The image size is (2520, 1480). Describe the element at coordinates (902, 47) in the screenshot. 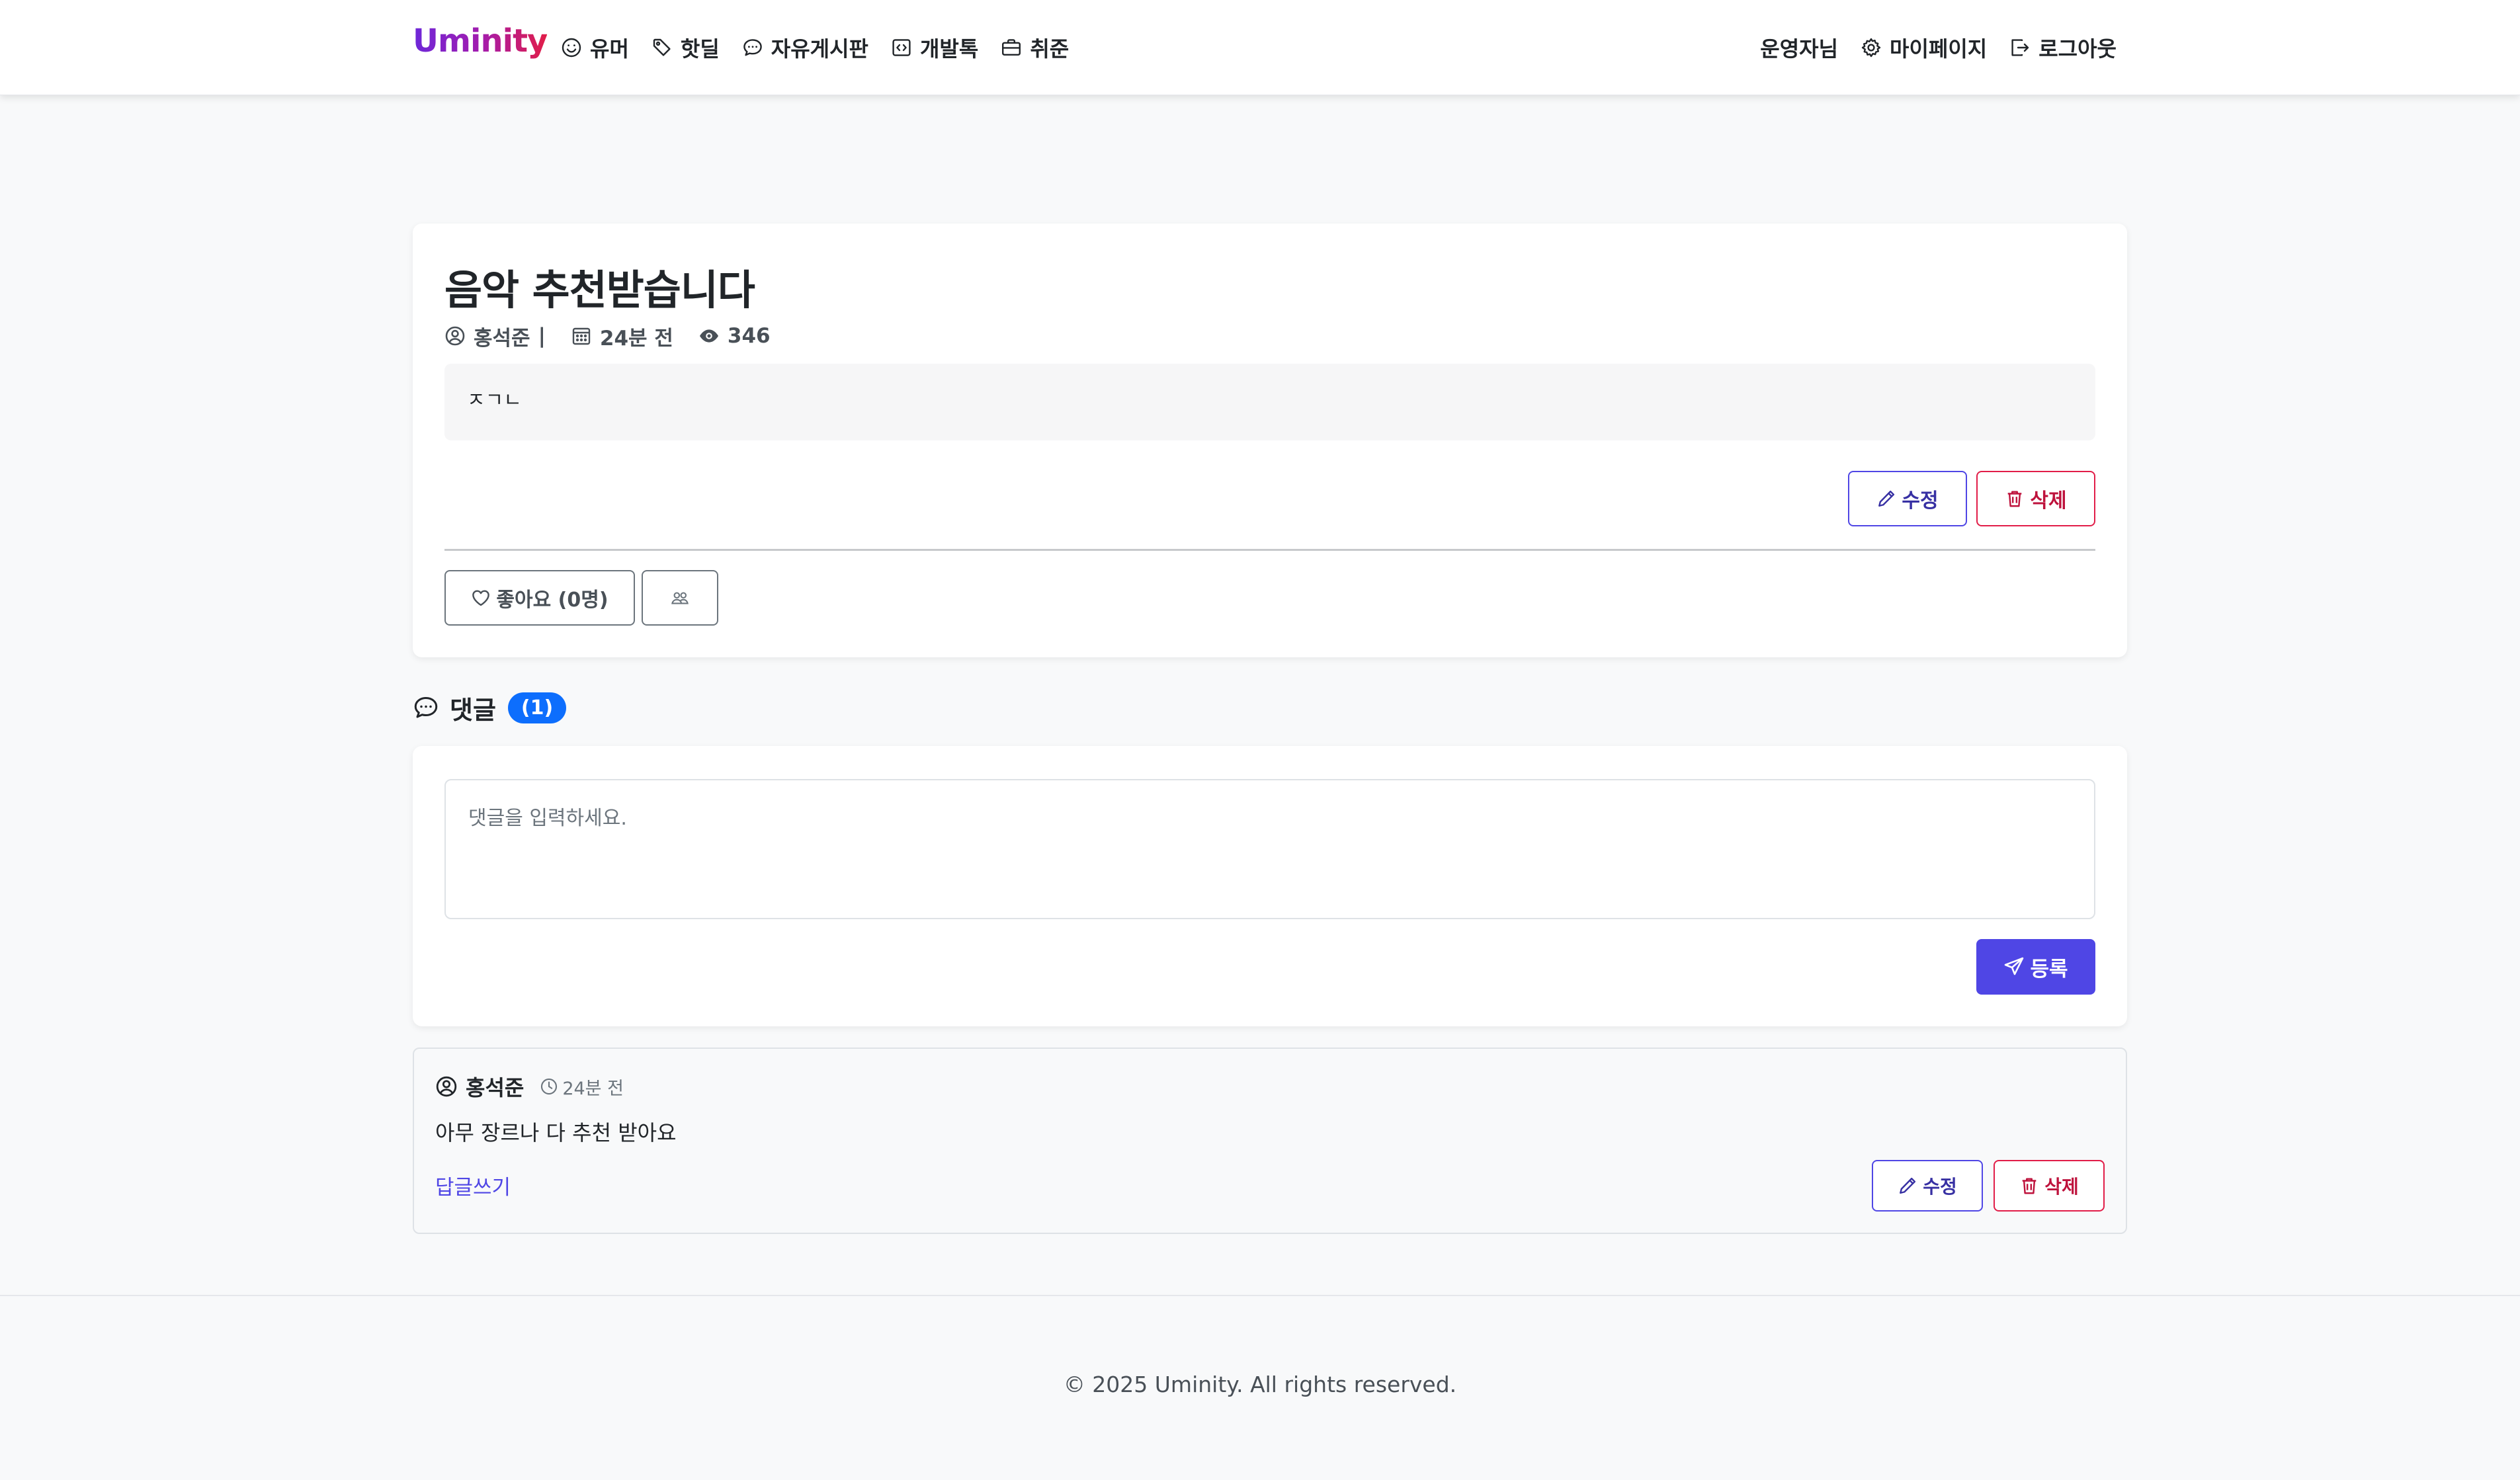

I see `code-icon` at that location.